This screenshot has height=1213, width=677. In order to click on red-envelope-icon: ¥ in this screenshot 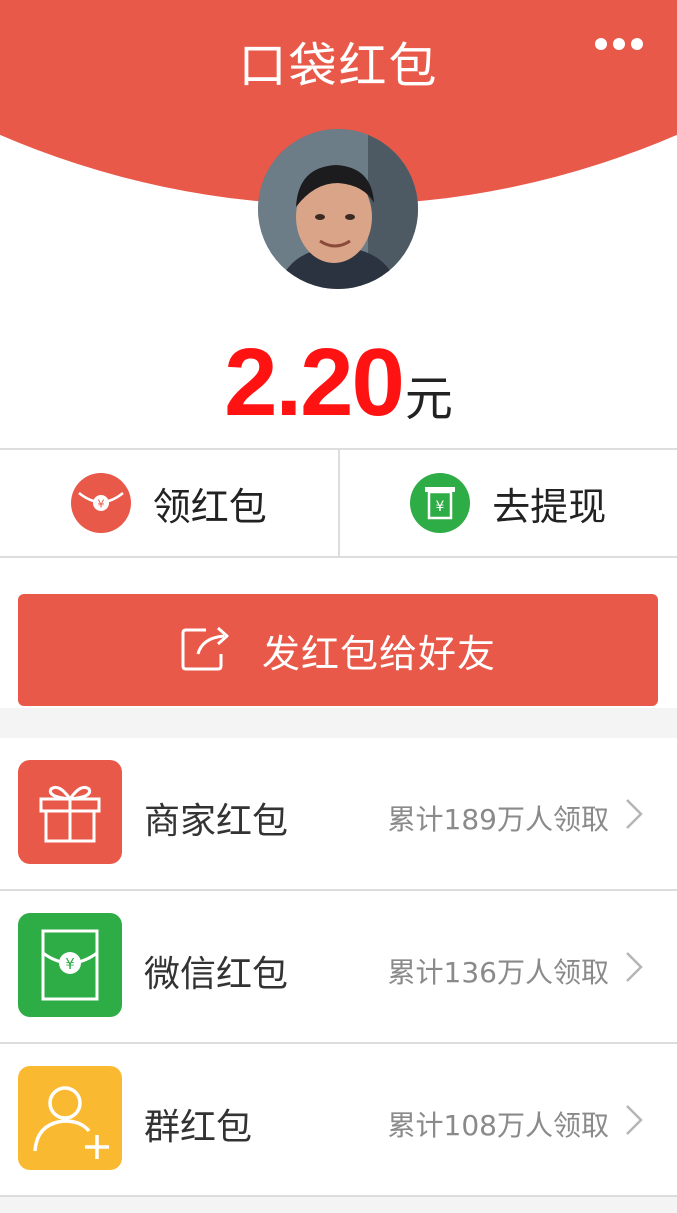, I will do `click(100, 503)`.